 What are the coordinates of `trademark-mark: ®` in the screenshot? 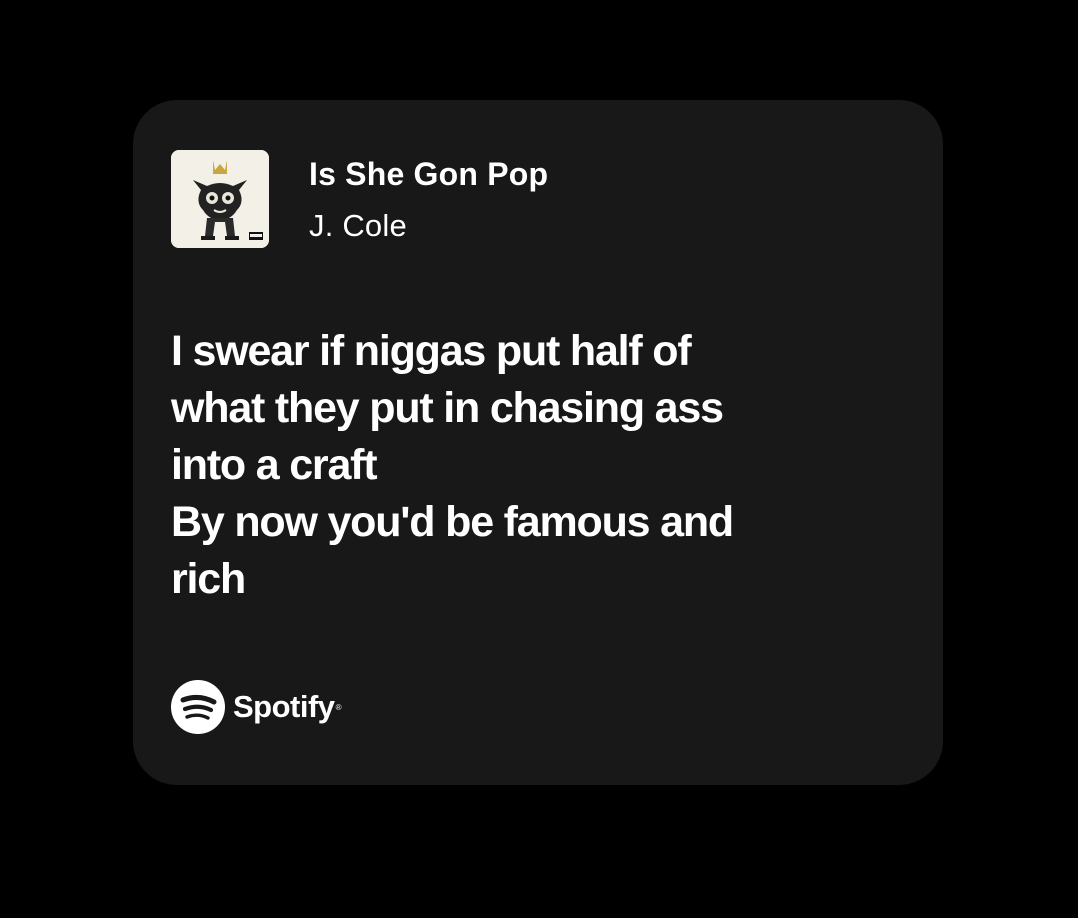 It's located at (338, 707).